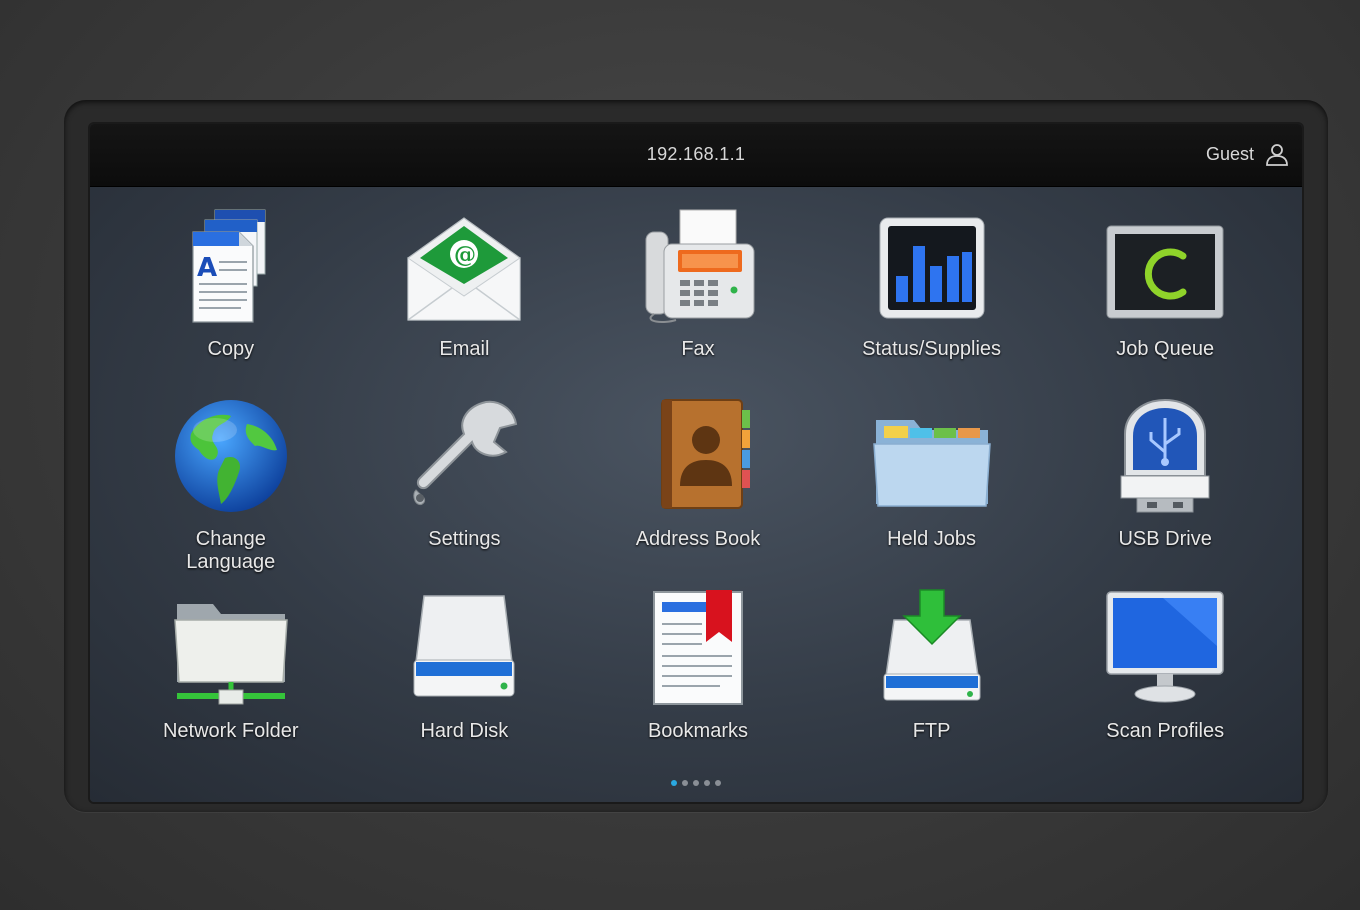  What do you see at coordinates (932, 349) in the screenshot?
I see `app-label: Status/Supplies` at bounding box center [932, 349].